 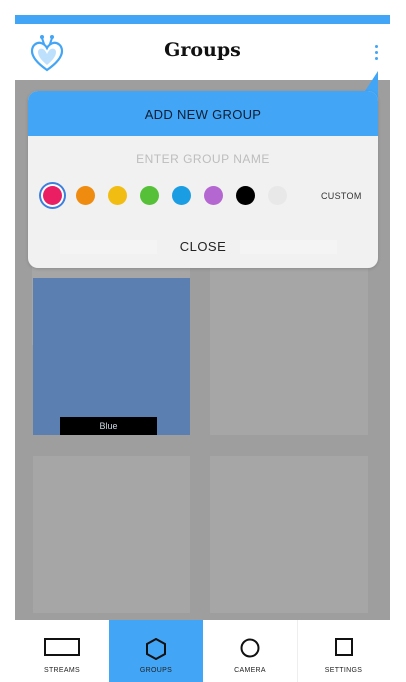 I want to click on hexagon-icon, so click(x=156, y=649).